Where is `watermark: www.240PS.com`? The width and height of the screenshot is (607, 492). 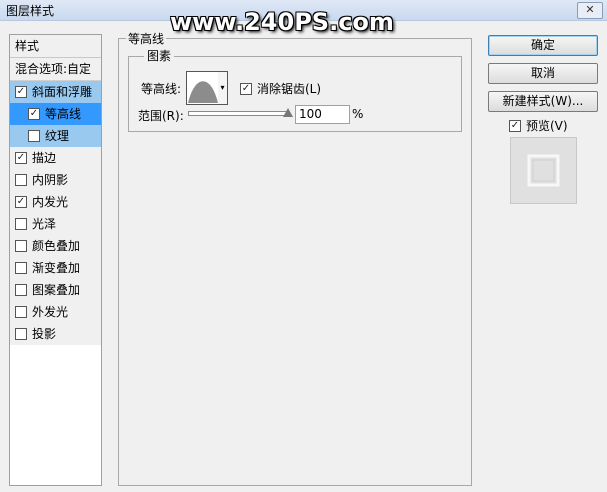 watermark: www.240PS.com is located at coordinates (282, 22).